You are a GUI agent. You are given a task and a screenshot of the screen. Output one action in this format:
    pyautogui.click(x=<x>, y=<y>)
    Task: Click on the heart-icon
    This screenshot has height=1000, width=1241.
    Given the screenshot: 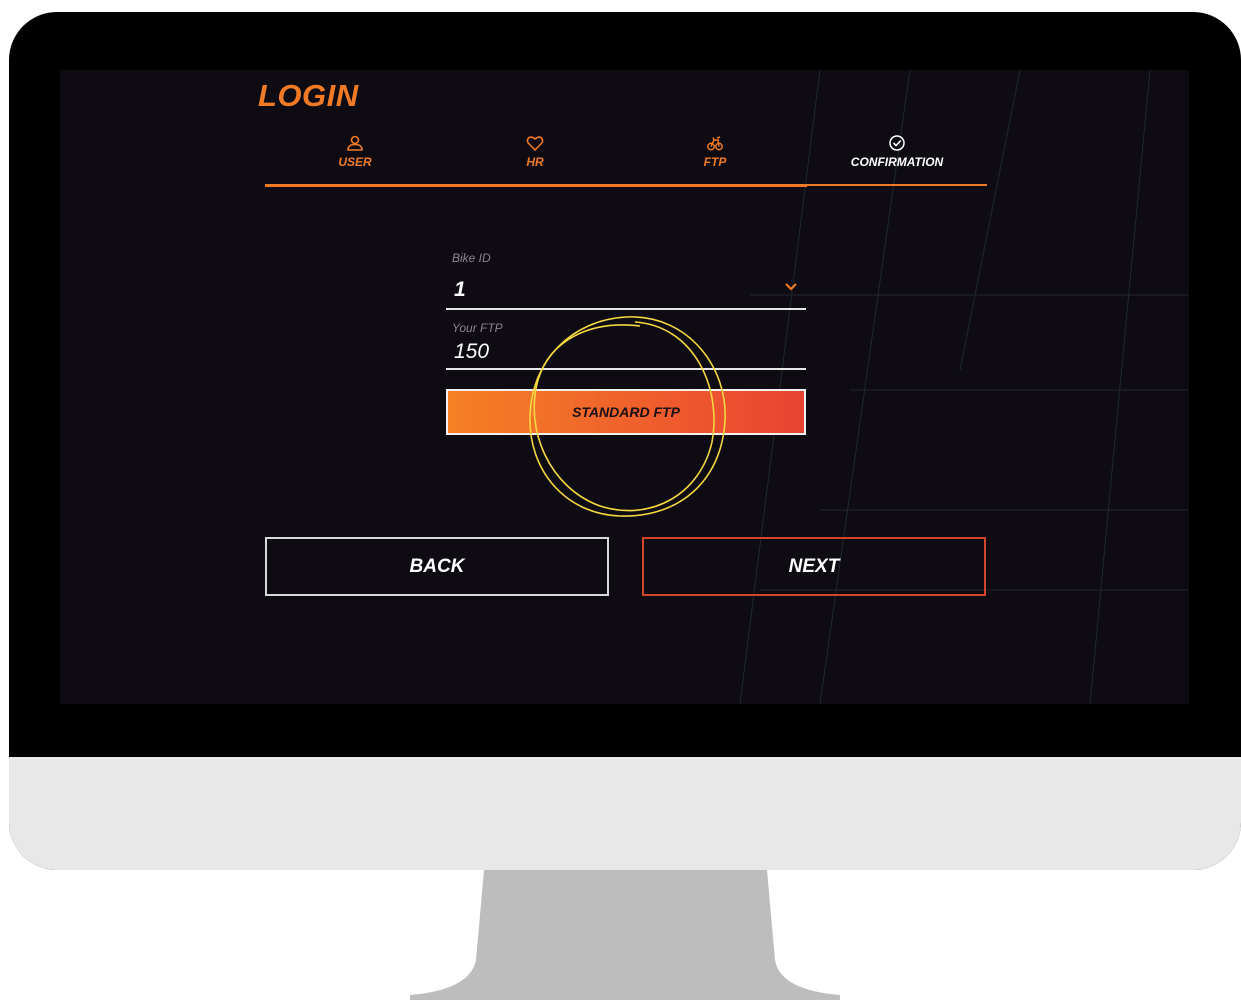 What is the action you would take?
    pyautogui.click(x=535, y=143)
    